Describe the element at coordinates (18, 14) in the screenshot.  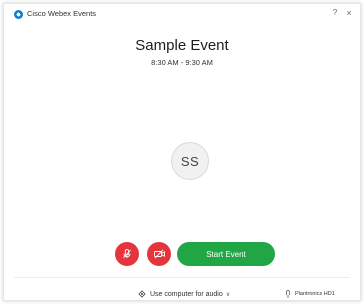
I see `webex-logo-icon` at that location.